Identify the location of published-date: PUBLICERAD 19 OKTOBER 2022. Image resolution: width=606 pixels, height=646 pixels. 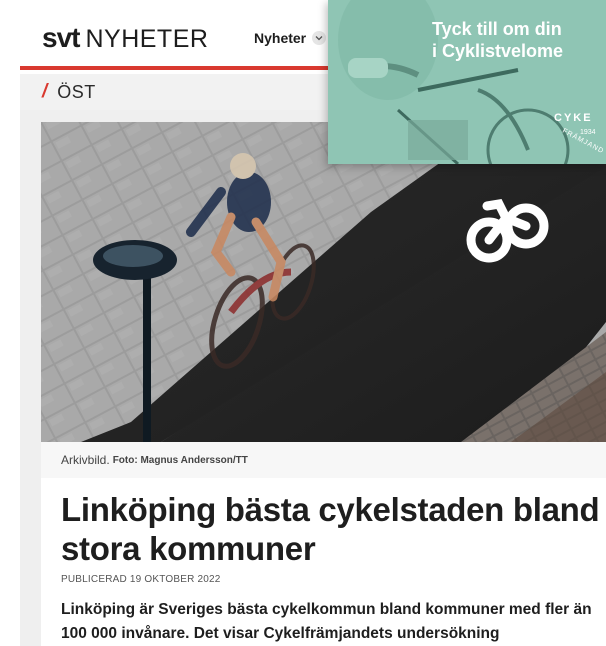
(141, 579).